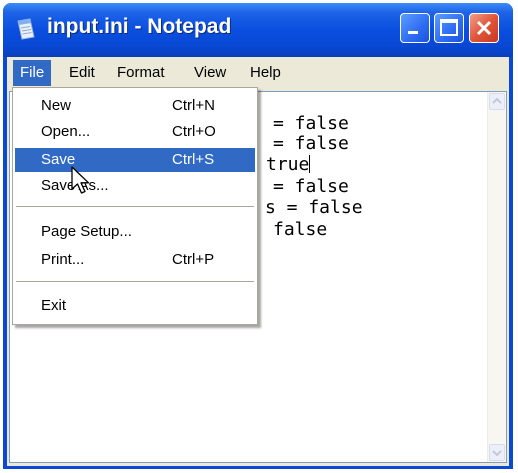 This screenshot has width=518, height=473. What do you see at coordinates (314, 207) in the screenshot?
I see `text-line: s = false` at bounding box center [314, 207].